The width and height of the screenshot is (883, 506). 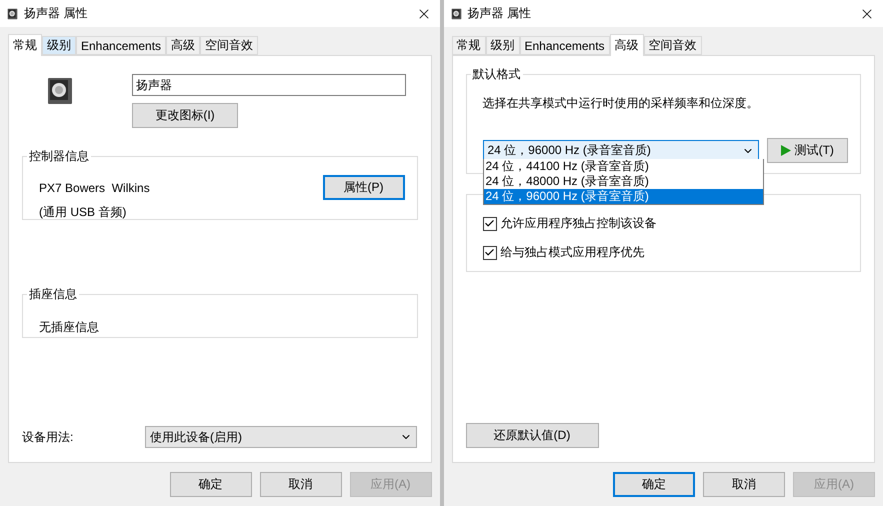 I want to click on restore-defaults-button: 还原默认值(D), so click(x=532, y=435).